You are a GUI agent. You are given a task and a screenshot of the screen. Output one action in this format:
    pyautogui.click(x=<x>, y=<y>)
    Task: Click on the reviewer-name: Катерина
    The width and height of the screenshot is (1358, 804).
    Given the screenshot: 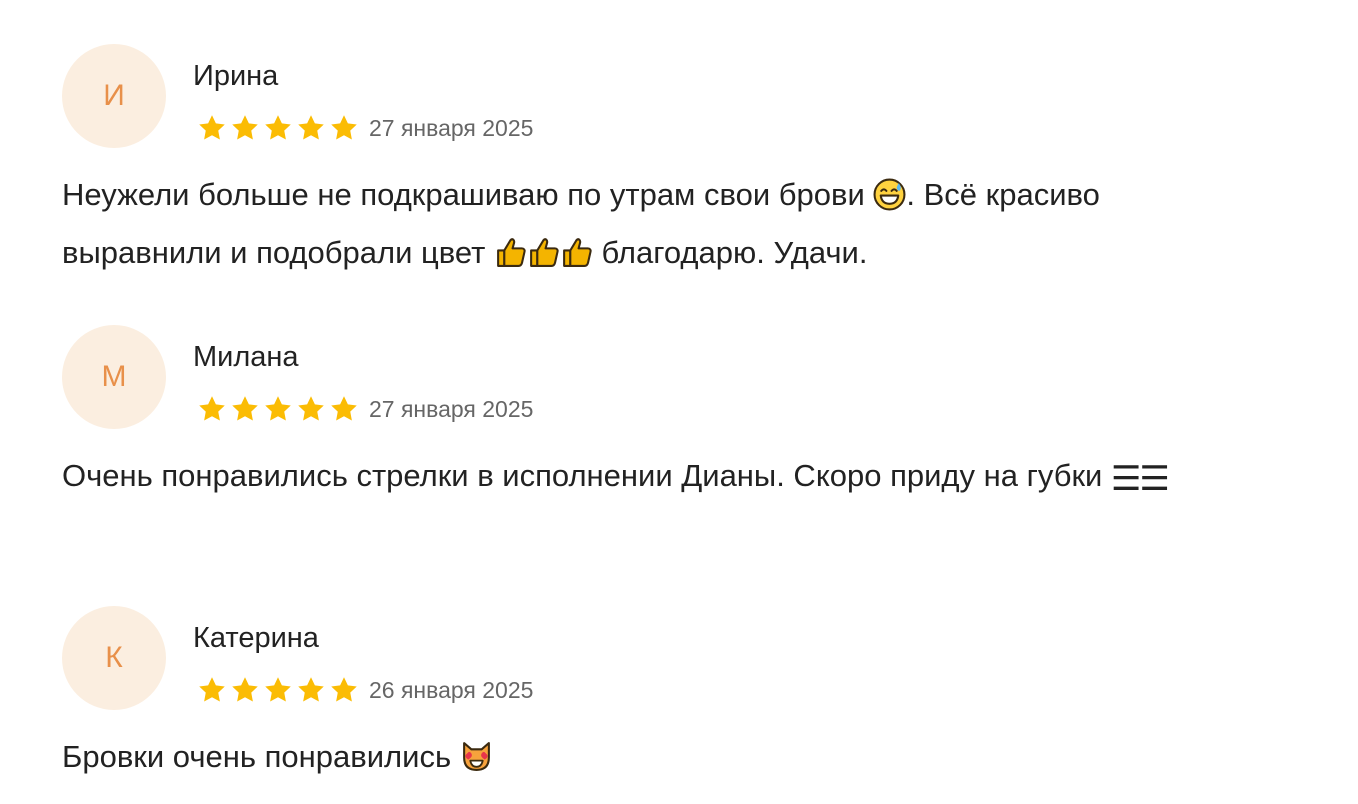 What is the action you would take?
    pyautogui.click(x=256, y=638)
    